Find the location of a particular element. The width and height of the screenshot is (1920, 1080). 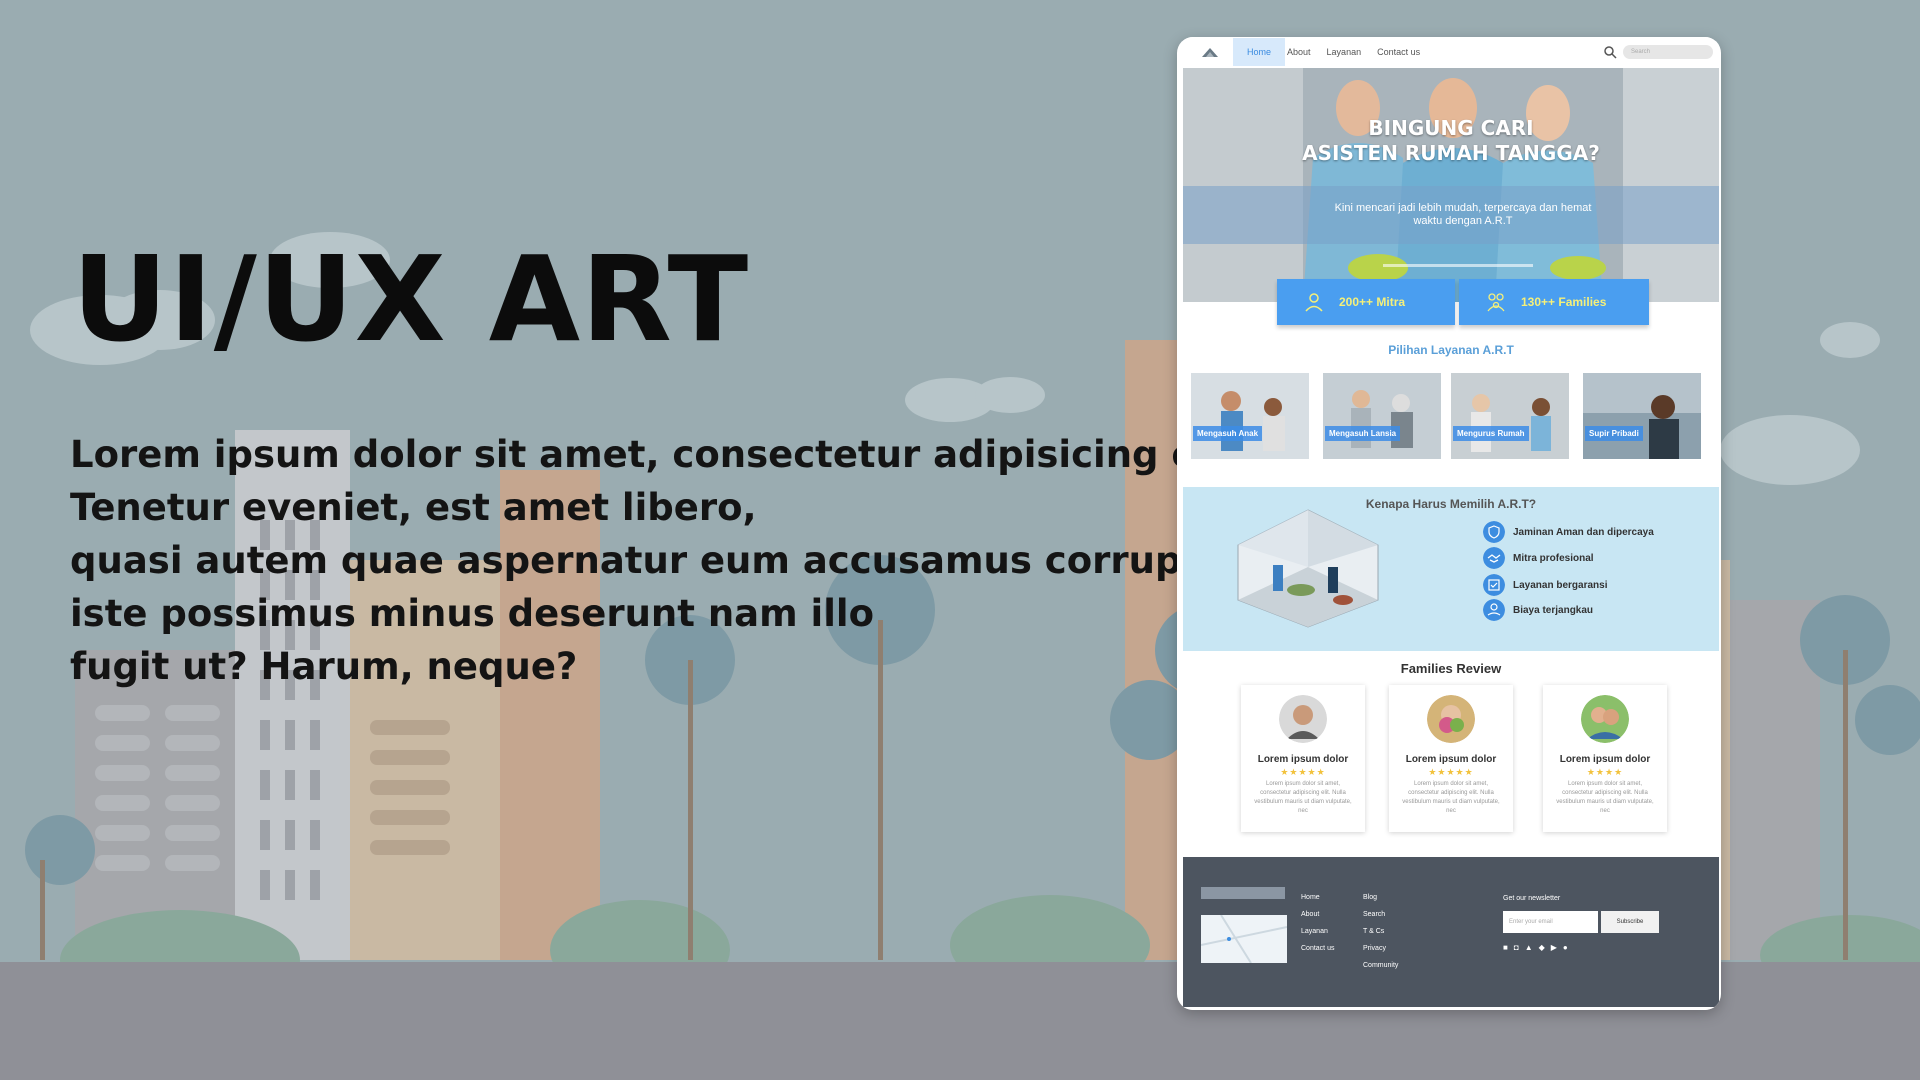

stat-families: 130++ Families is located at coordinates (1554, 302).